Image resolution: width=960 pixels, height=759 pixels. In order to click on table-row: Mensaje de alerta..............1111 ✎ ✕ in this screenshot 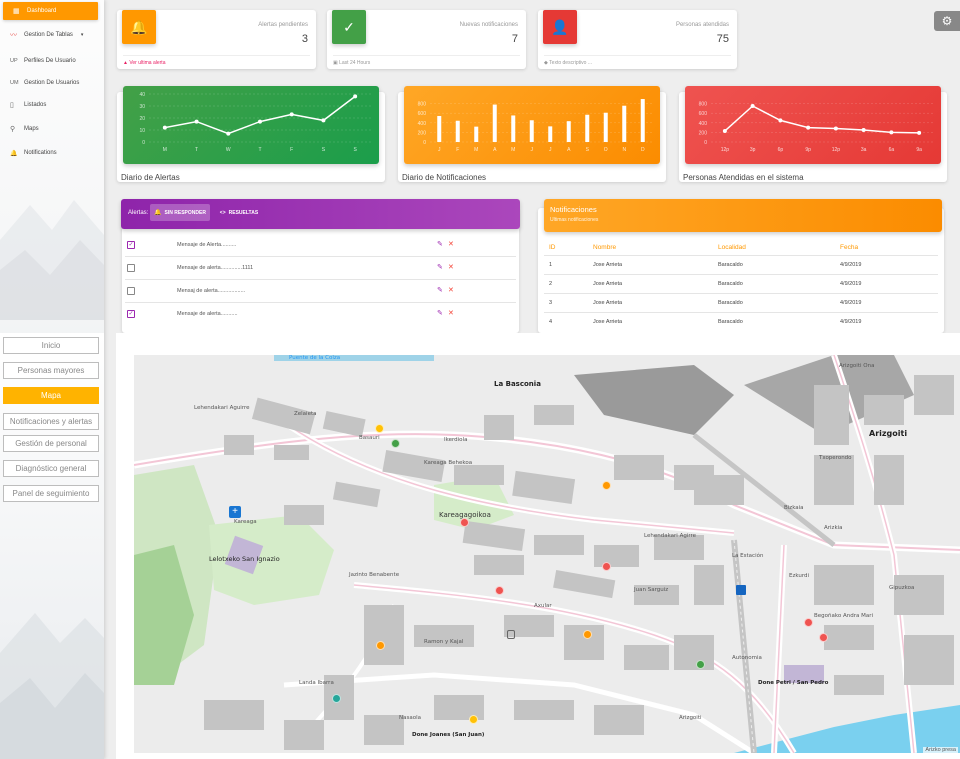, I will do `click(320, 268)`.